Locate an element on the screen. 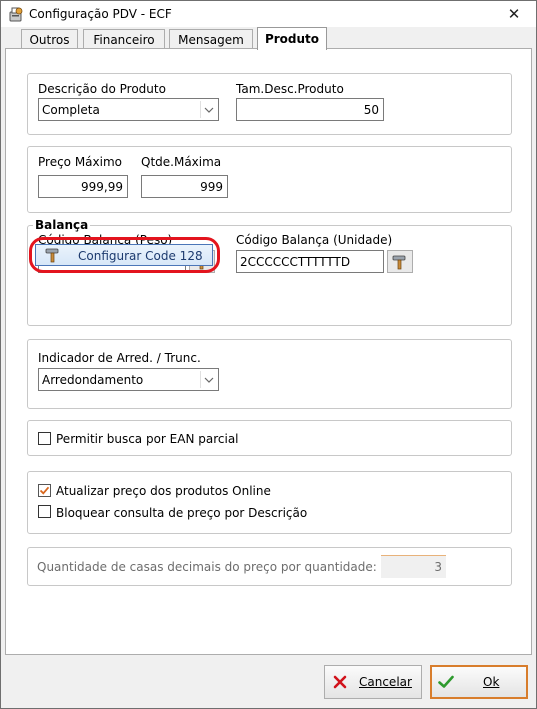 The image size is (537, 709). title-bar: Configuração PDV - ECF ✕ is located at coordinates (268, 14).